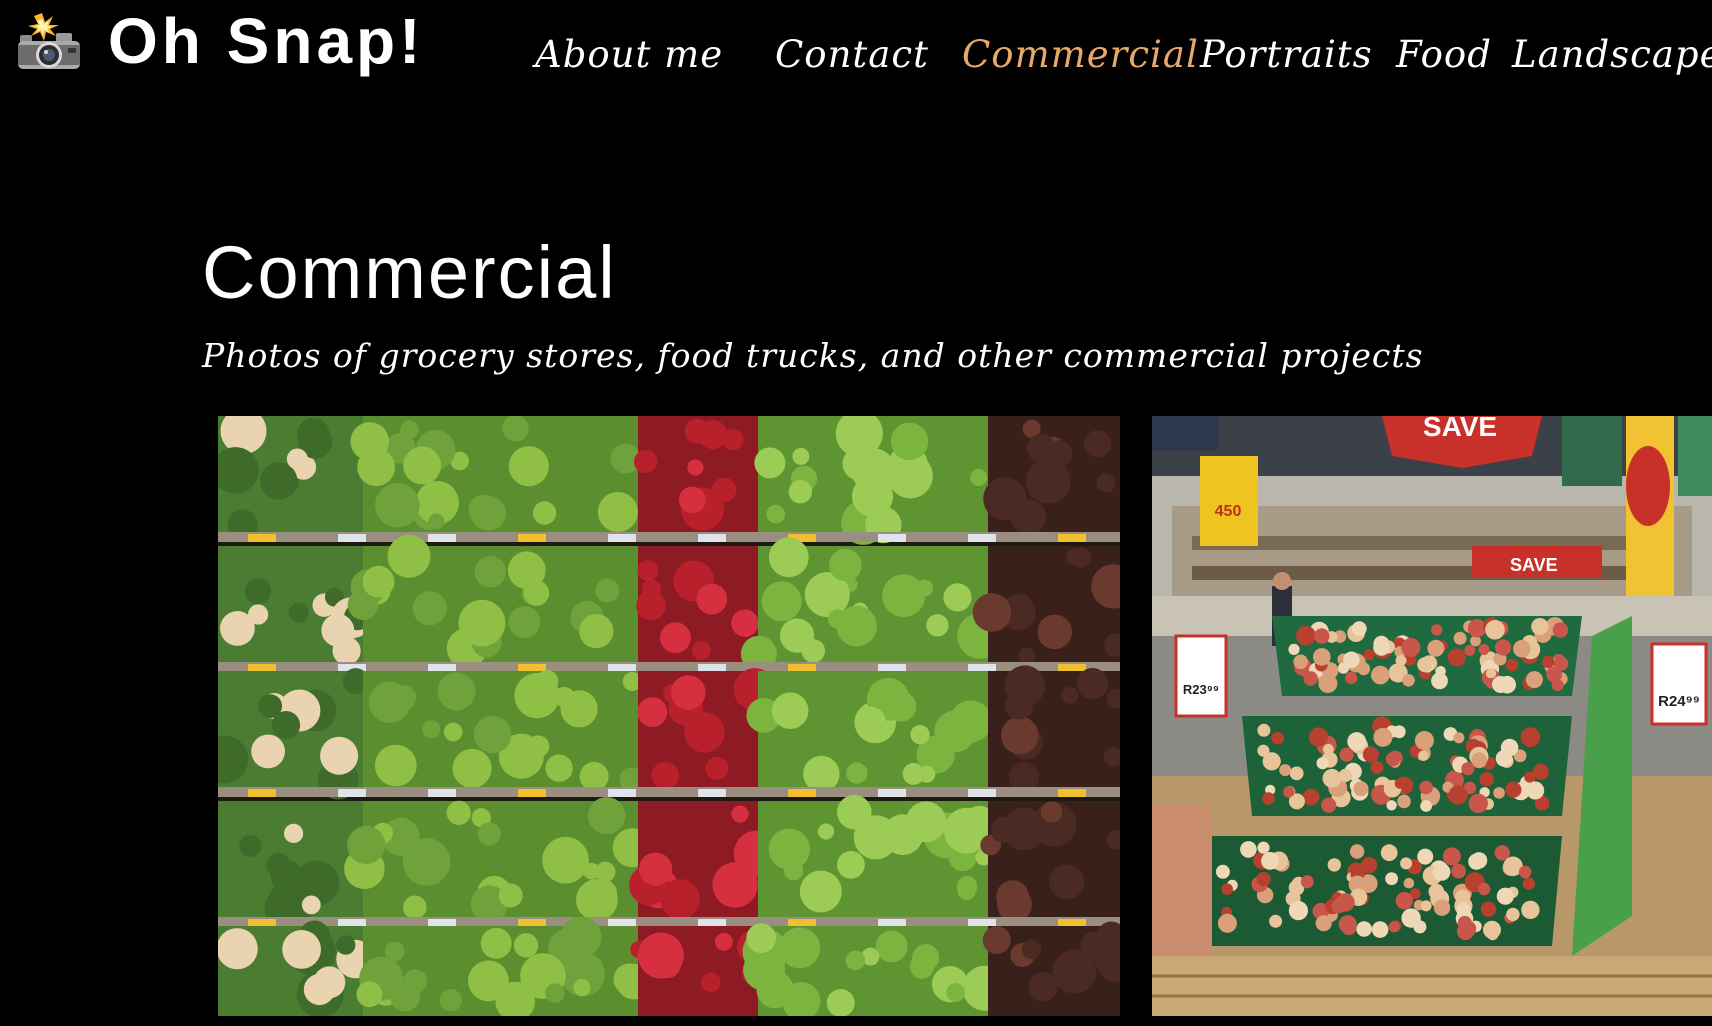 This screenshot has height=1026, width=1712. I want to click on nav-item-landscape: Landscape, so click(1612, 55).